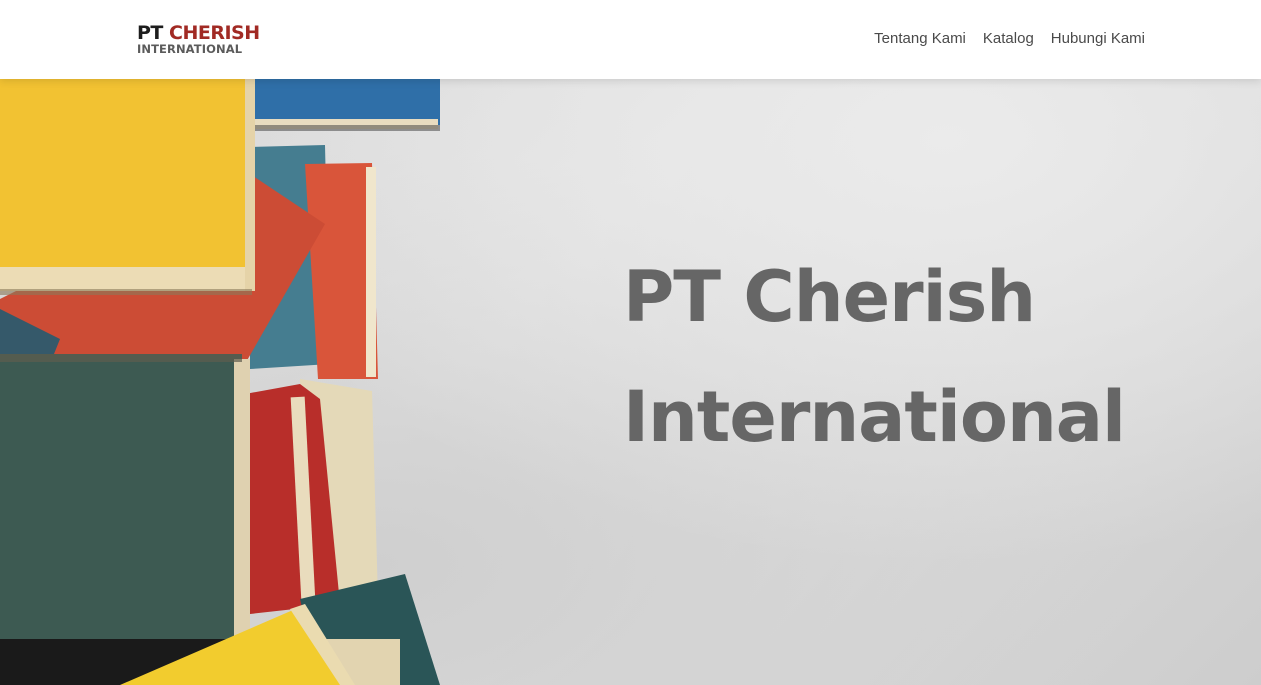  What do you see at coordinates (1098, 38) in the screenshot?
I see `nav-hubungi-kami: Hubungi Kami` at bounding box center [1098, 38].